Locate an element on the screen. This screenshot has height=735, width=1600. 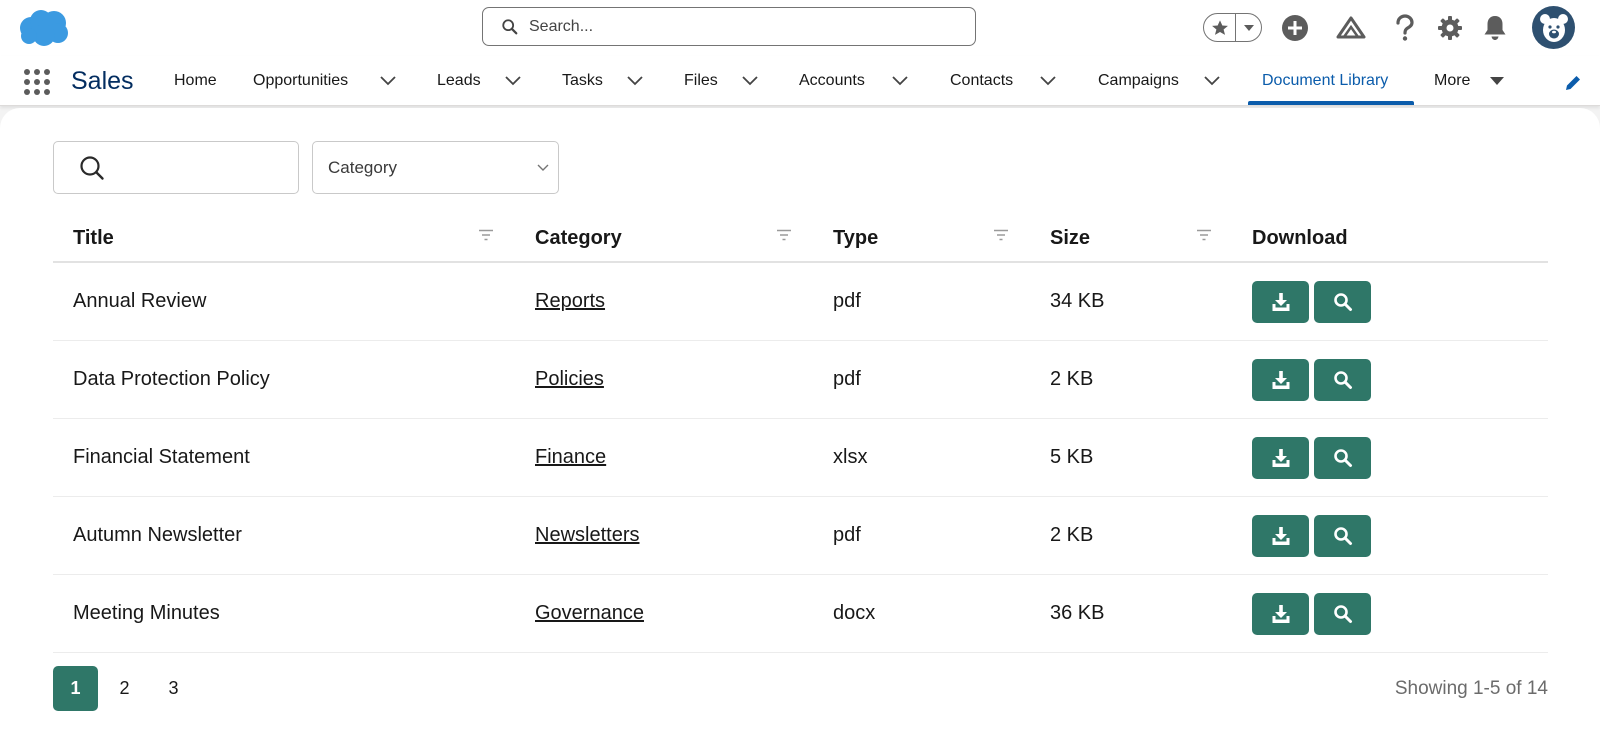
favorites-group is located at coordinates (1232, 27).